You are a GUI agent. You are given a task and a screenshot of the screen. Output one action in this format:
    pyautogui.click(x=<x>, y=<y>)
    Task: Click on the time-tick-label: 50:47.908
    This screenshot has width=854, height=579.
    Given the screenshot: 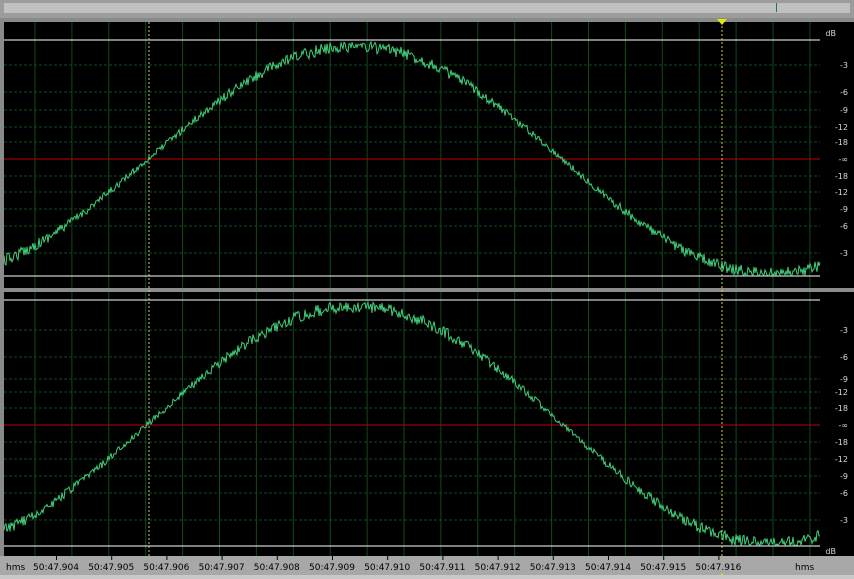 What is the action you would take?
    pyautogui.click(x=277, y=568)
    